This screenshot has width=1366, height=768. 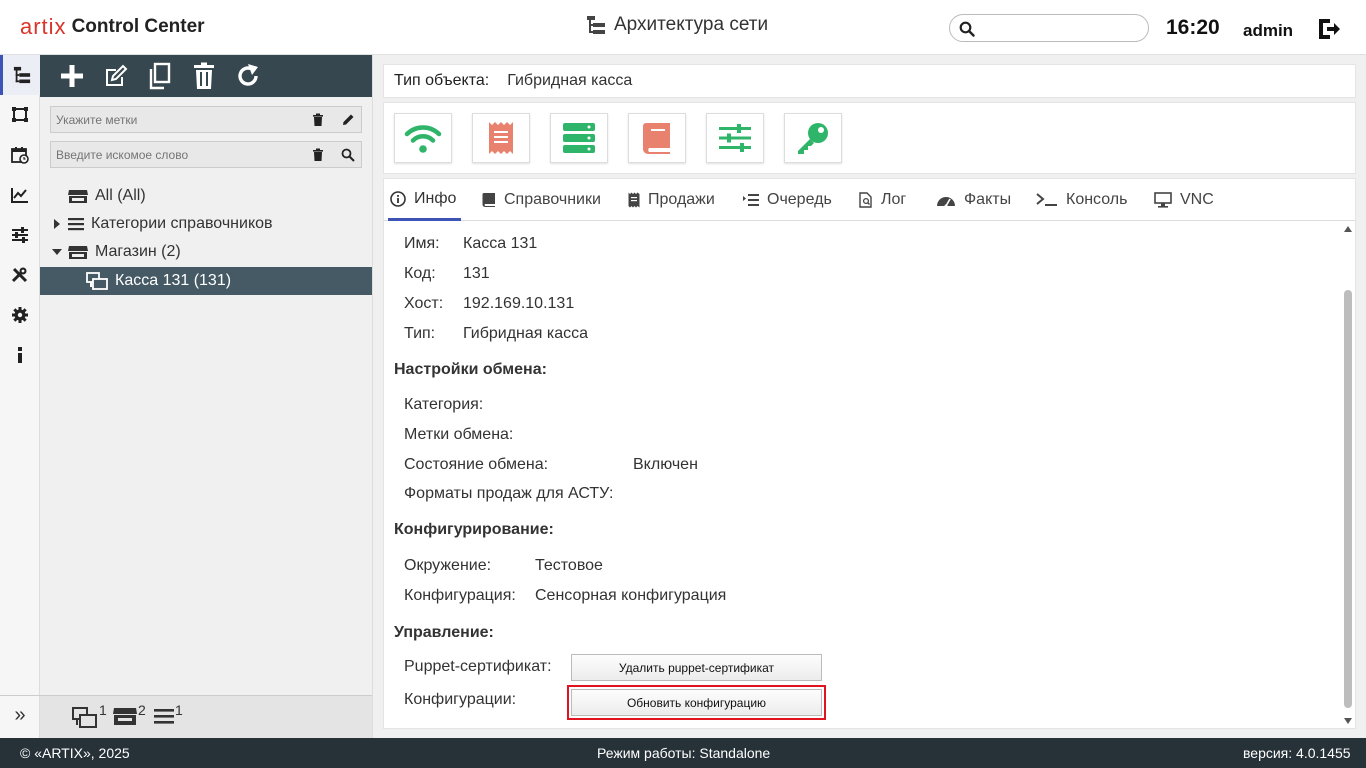 I want to click on edit-icon, so click(x=116, y=75).